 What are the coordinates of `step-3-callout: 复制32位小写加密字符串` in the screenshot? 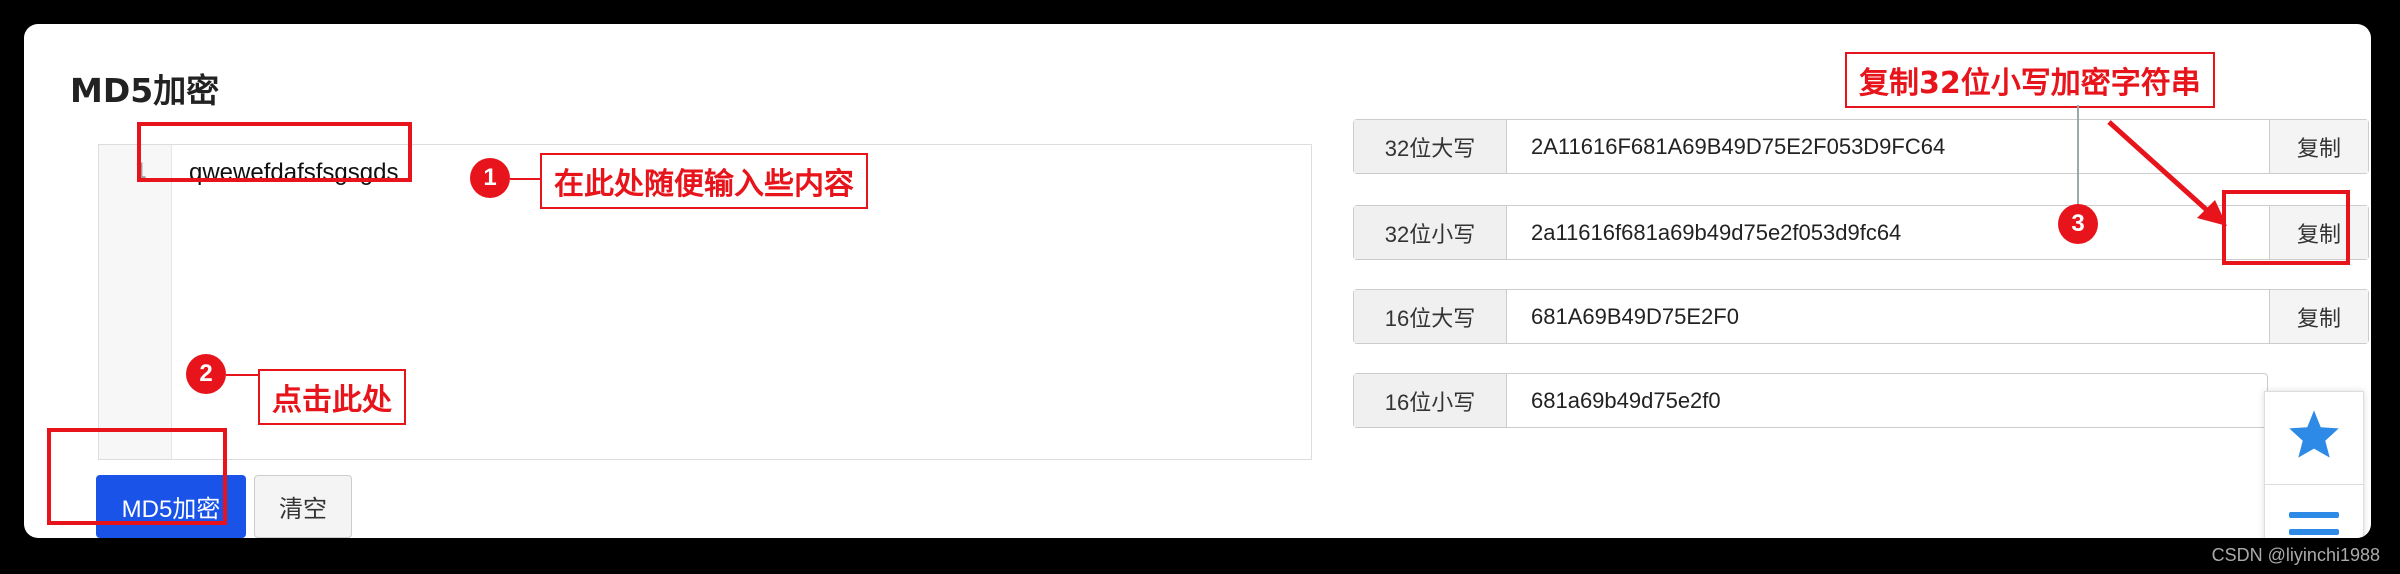 It's located at (2030, 80).